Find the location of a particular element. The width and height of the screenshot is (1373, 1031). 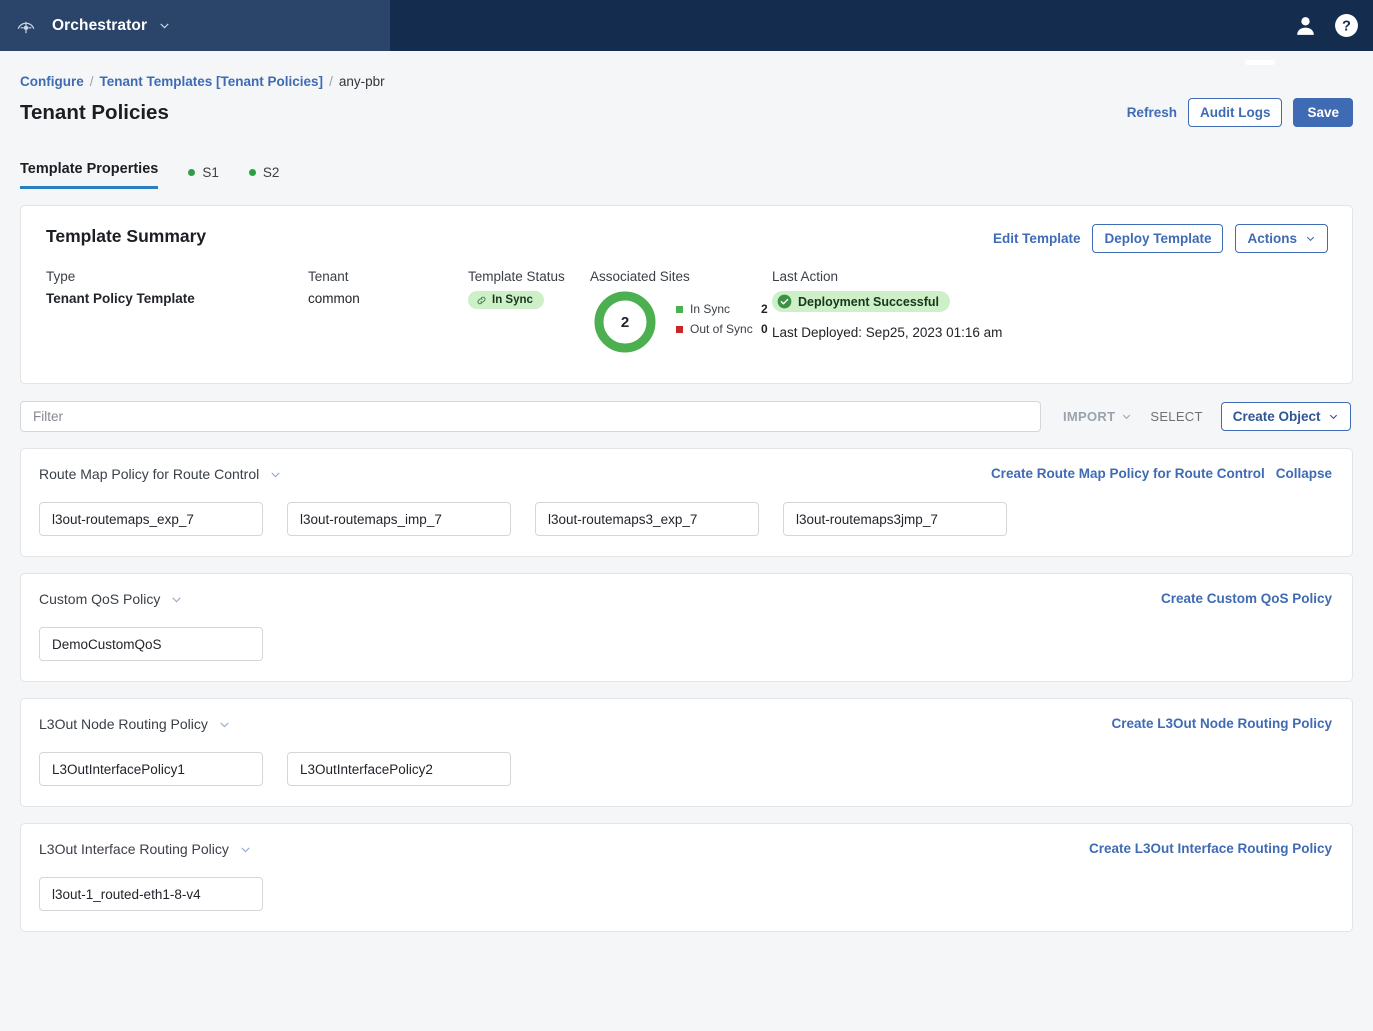

tab-template-properties: Template Properties is located at coordinates (89, 175).